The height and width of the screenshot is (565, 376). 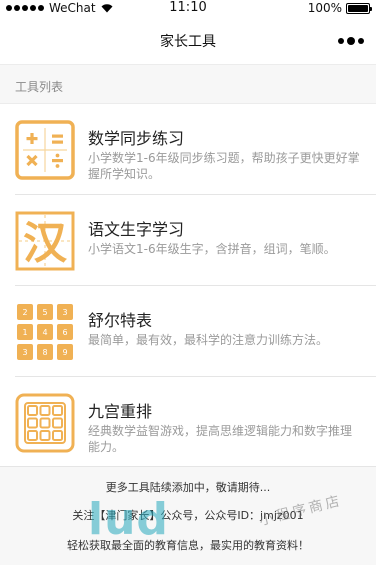 I want to click on nine-grid-icon, so click(x=45, y=423).